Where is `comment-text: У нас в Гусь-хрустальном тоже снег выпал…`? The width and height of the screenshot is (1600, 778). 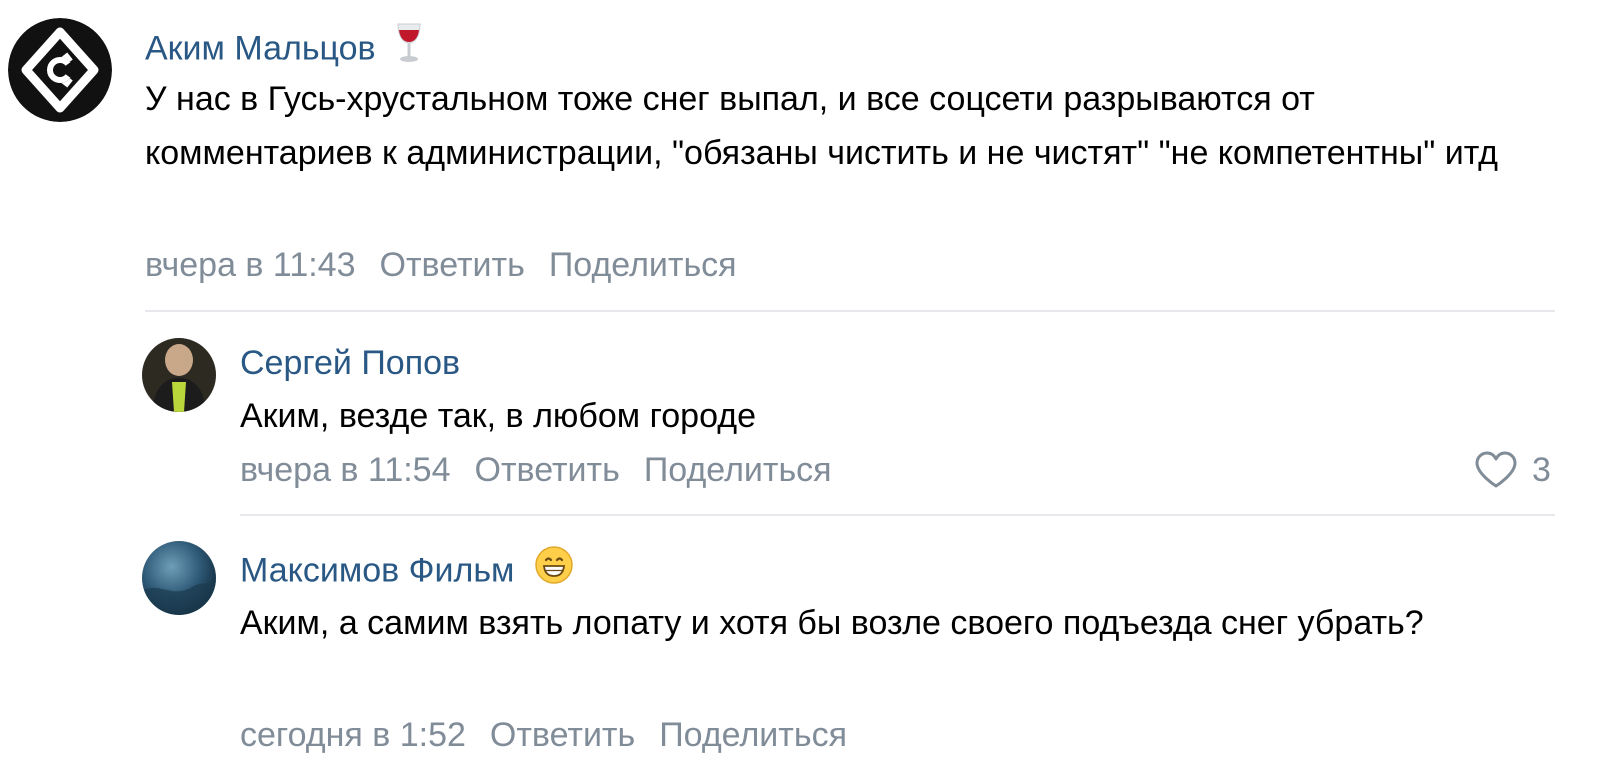
comment-text: У нас в Гусь-хрустальном тоже снег выпал… is located at coordinates (821, 126).